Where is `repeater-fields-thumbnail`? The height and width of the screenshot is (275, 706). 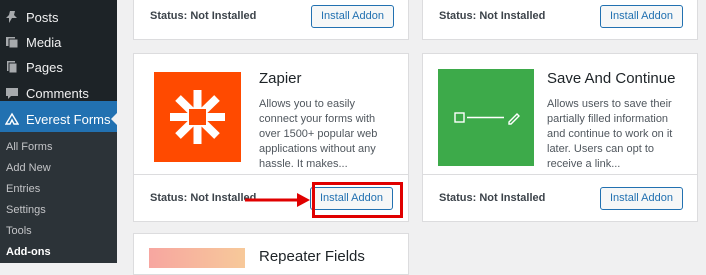
repeater-fields-thumbnail is located at coordinates (197, 258).